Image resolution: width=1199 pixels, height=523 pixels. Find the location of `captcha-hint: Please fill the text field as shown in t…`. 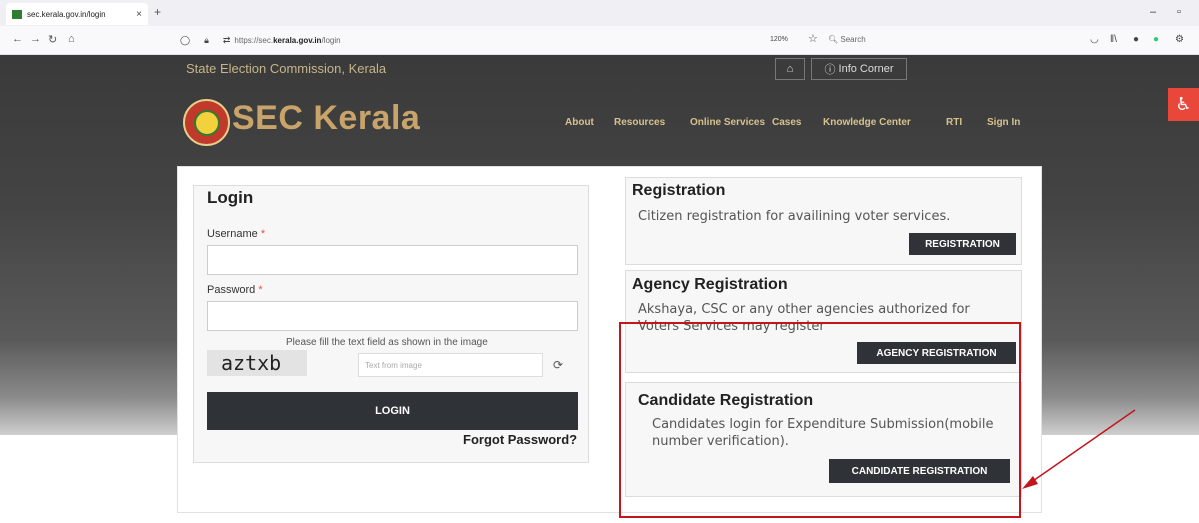

captcha-hint: Please fill the text field as shown in t… is located at coordinates (387, 342).